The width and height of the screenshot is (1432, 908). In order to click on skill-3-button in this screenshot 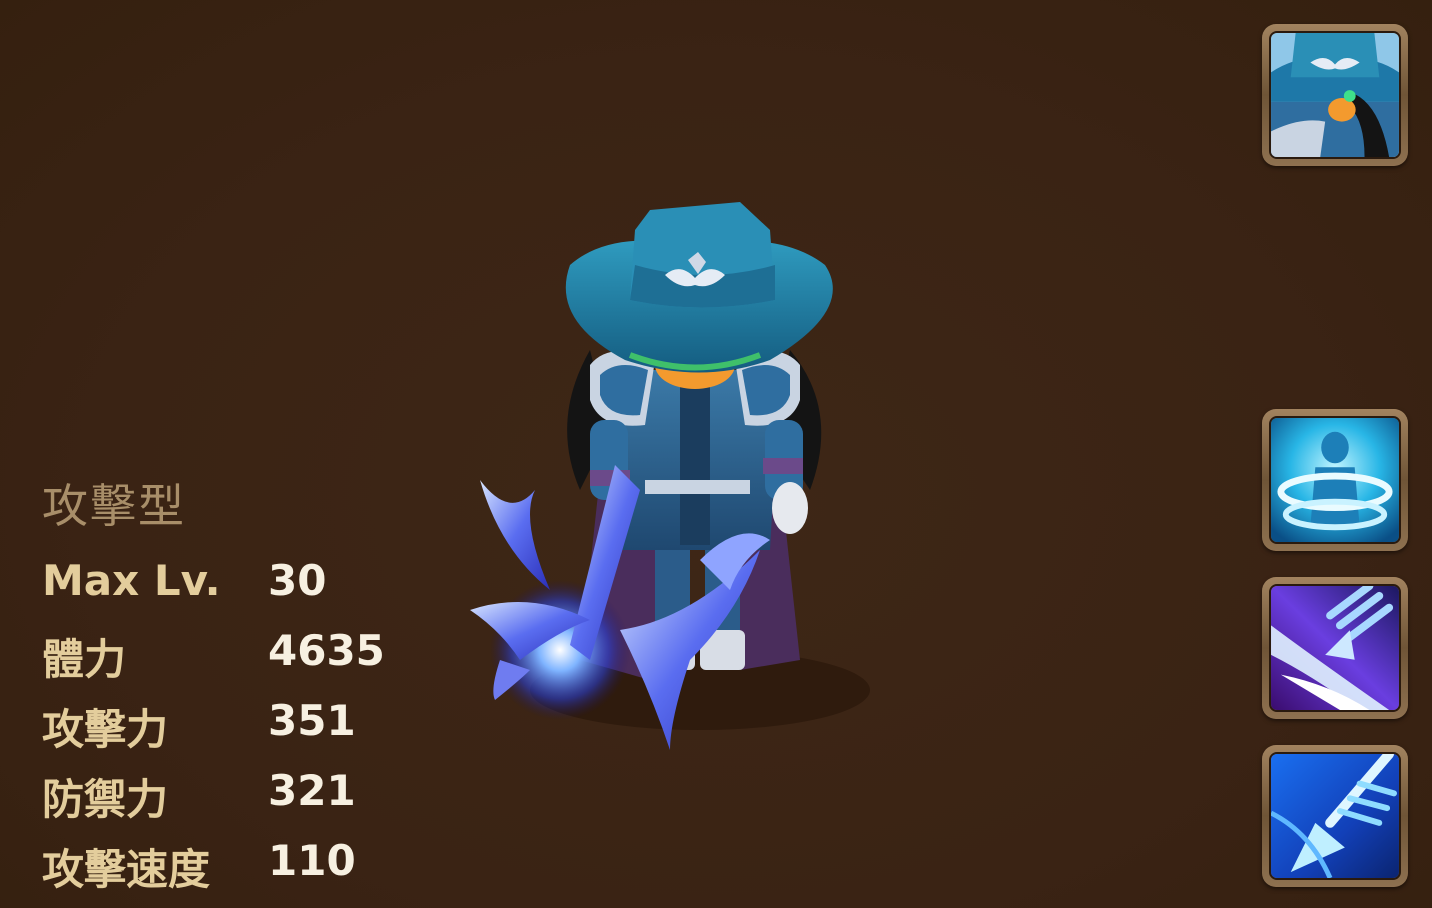, I will do `click(1335, 816)`.